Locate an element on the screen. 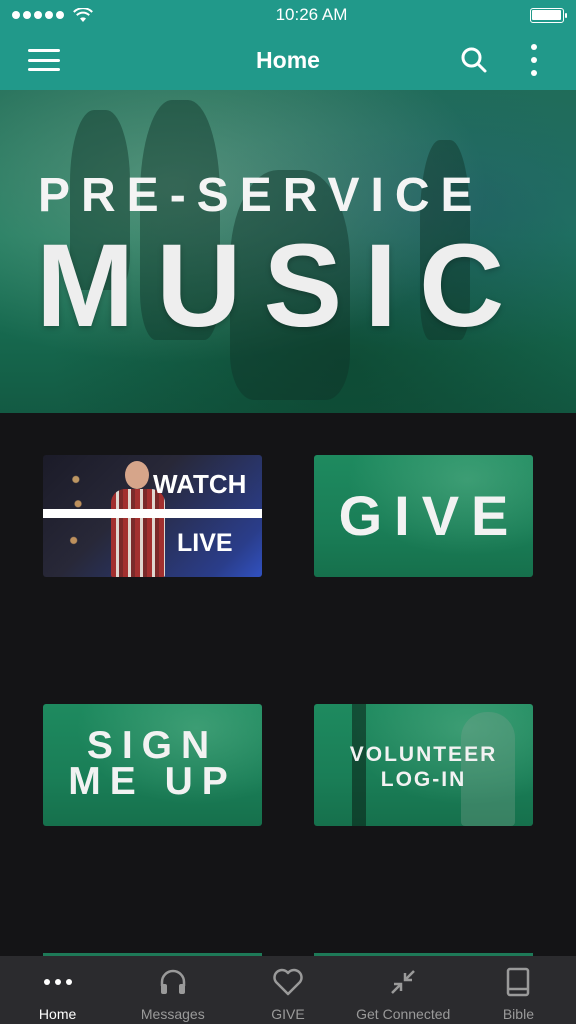  hamburger-icon is located at coordinates (44, 60).